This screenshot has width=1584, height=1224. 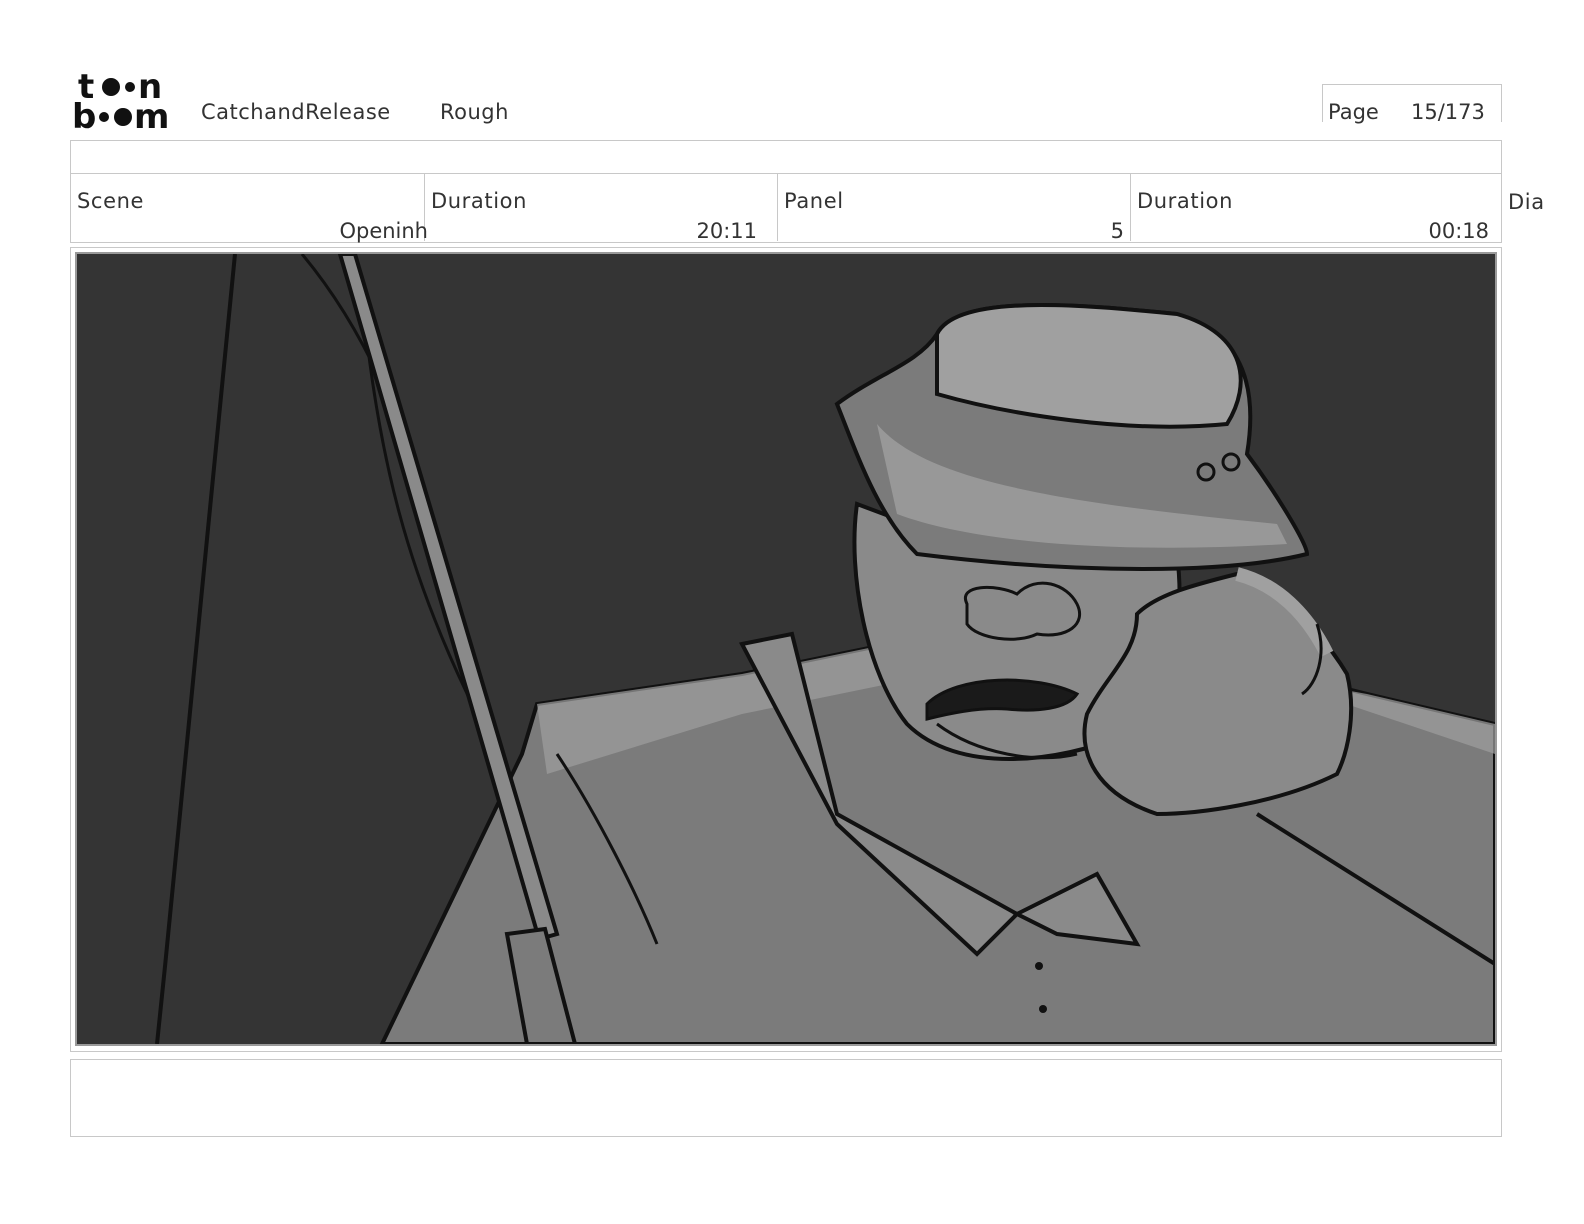 What do you see at coordinates (383, 231) in the screenshot?
I see `scene-value: Openinh` at bounding box center [383, 231].